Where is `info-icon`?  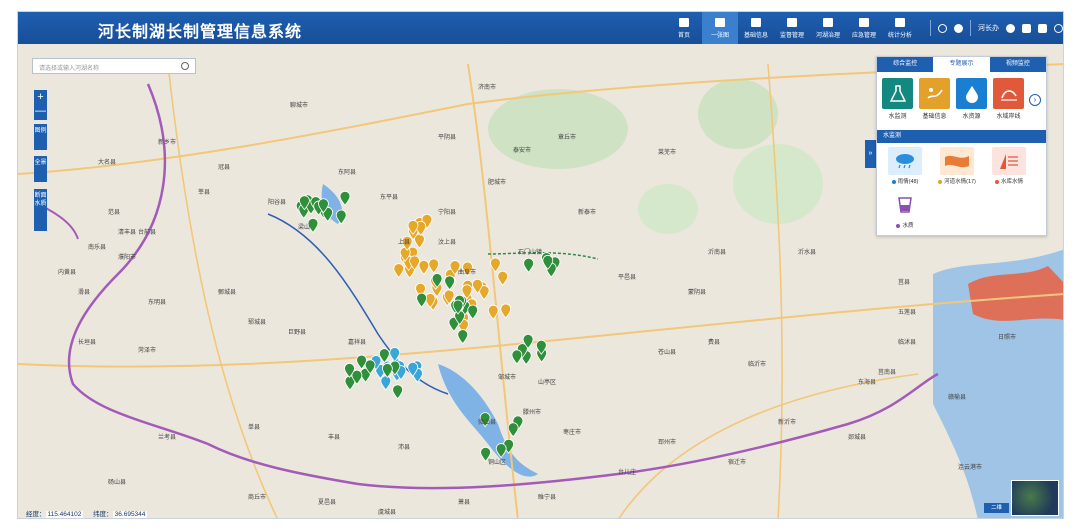
info-icon is located at coordinates (1010, 28).